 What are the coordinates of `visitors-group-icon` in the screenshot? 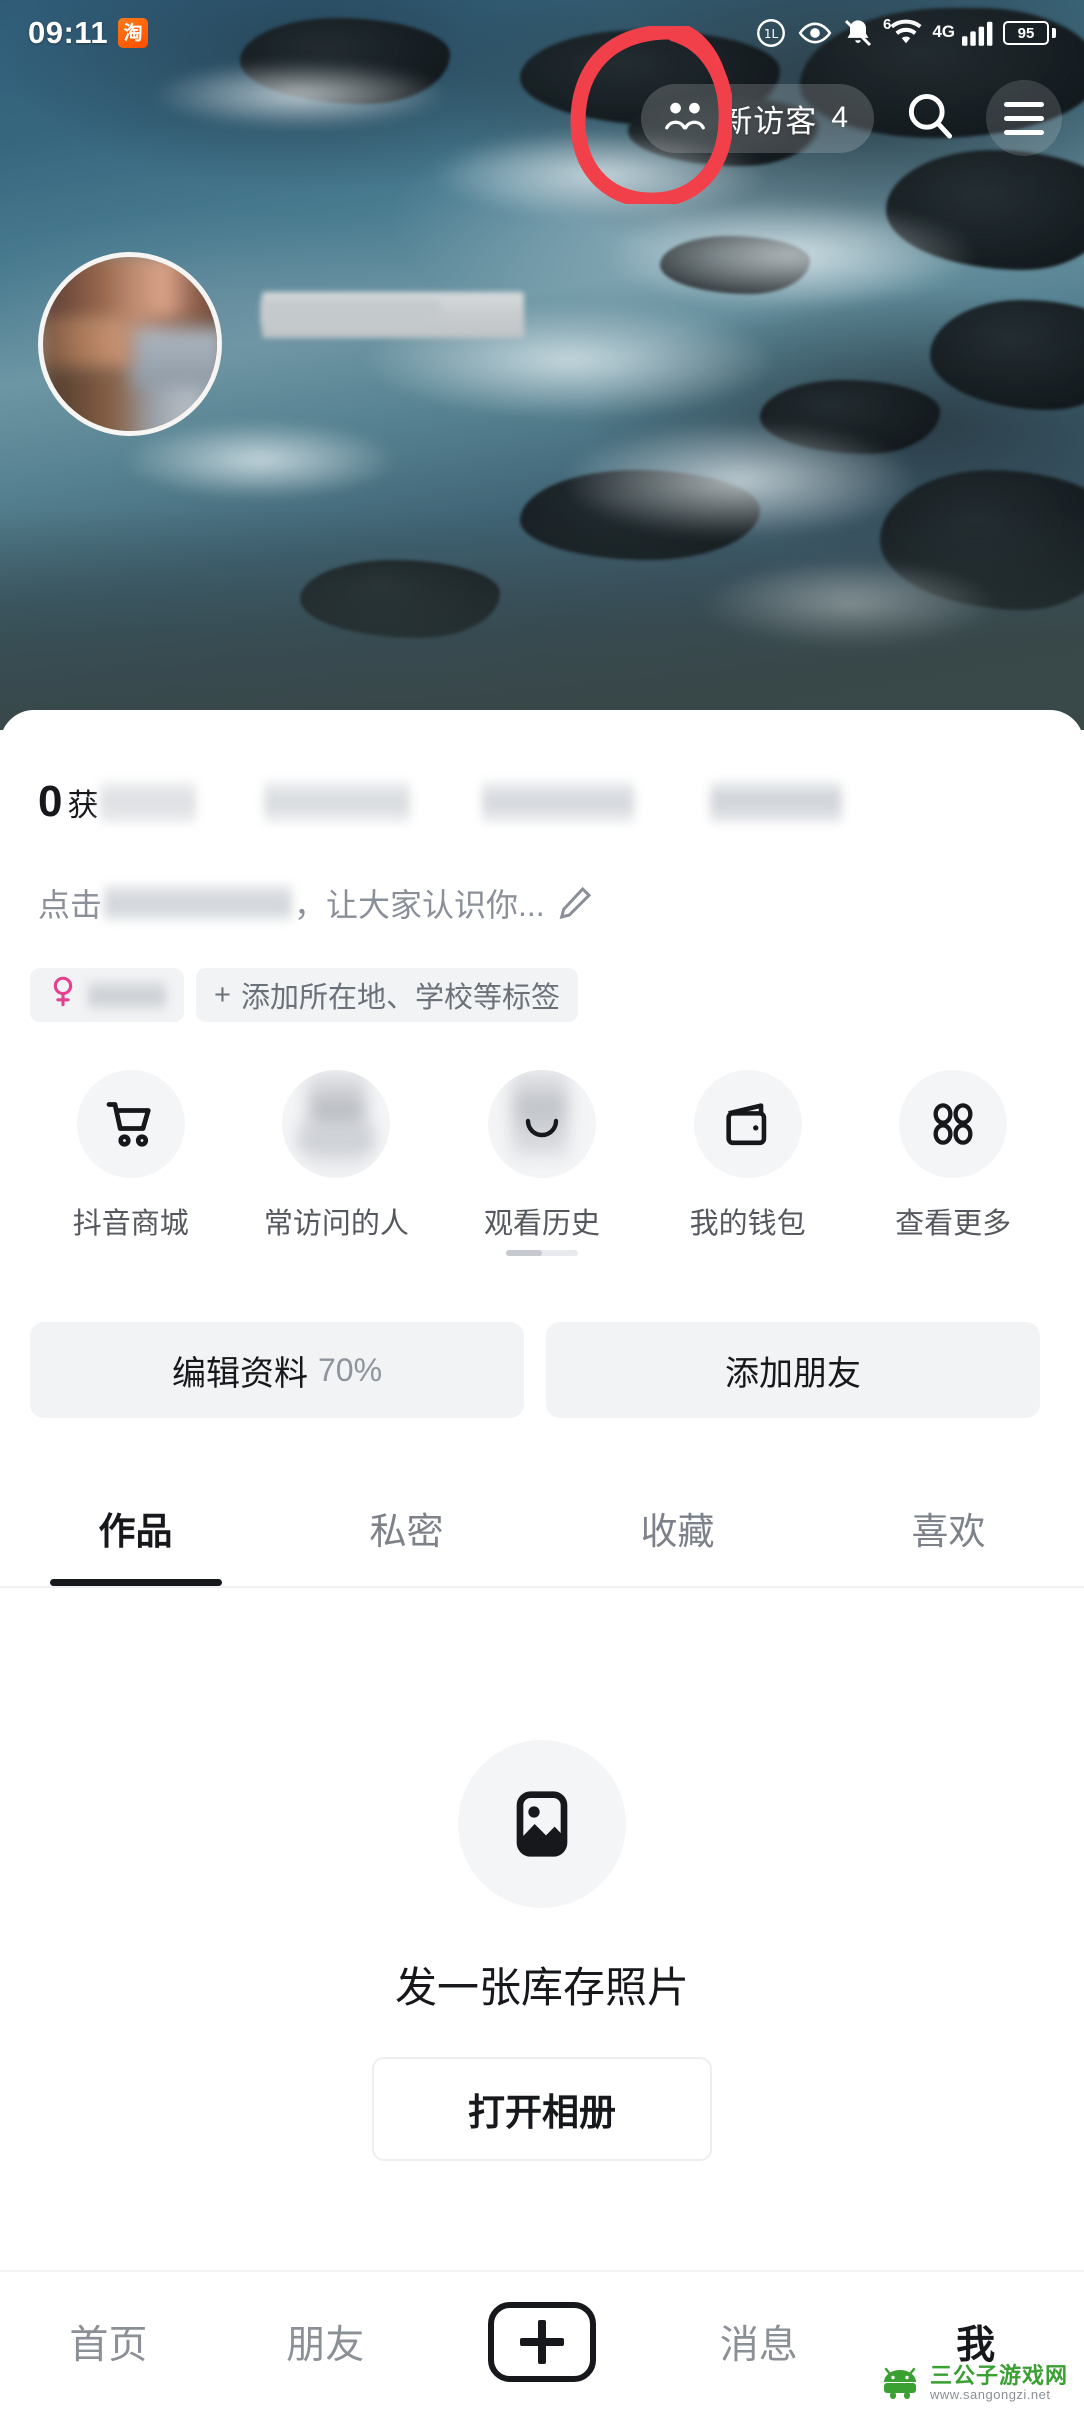 It's located at (685, 118).